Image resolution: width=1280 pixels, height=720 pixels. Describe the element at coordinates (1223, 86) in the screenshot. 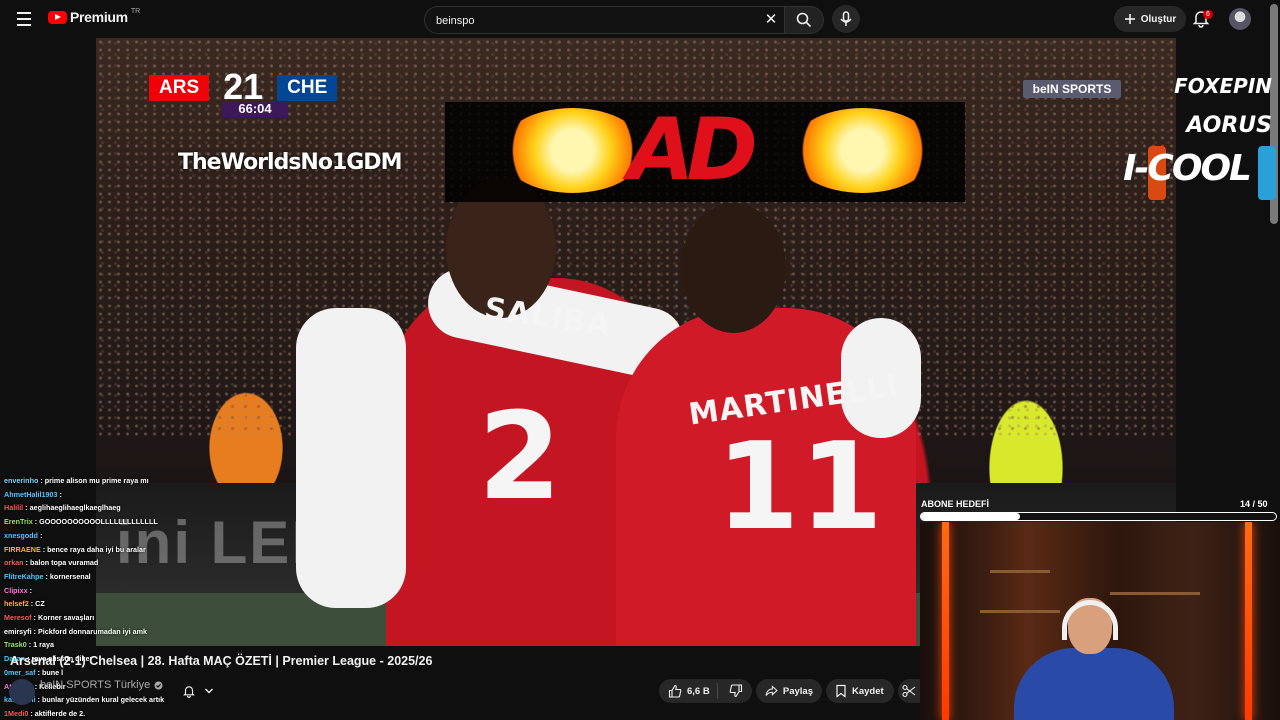

I see `sponsor-foxepin: FOXEPIN` at that location.